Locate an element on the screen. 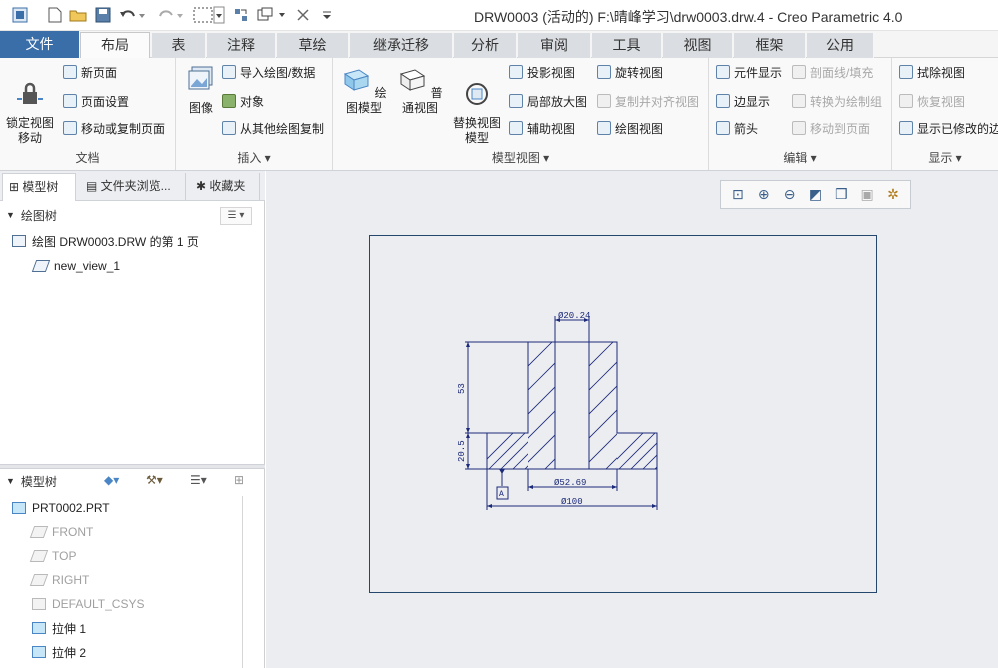 This screenshot has width=998, height=668. datum-plane-item: TOP is located at coordinates (52, 556).